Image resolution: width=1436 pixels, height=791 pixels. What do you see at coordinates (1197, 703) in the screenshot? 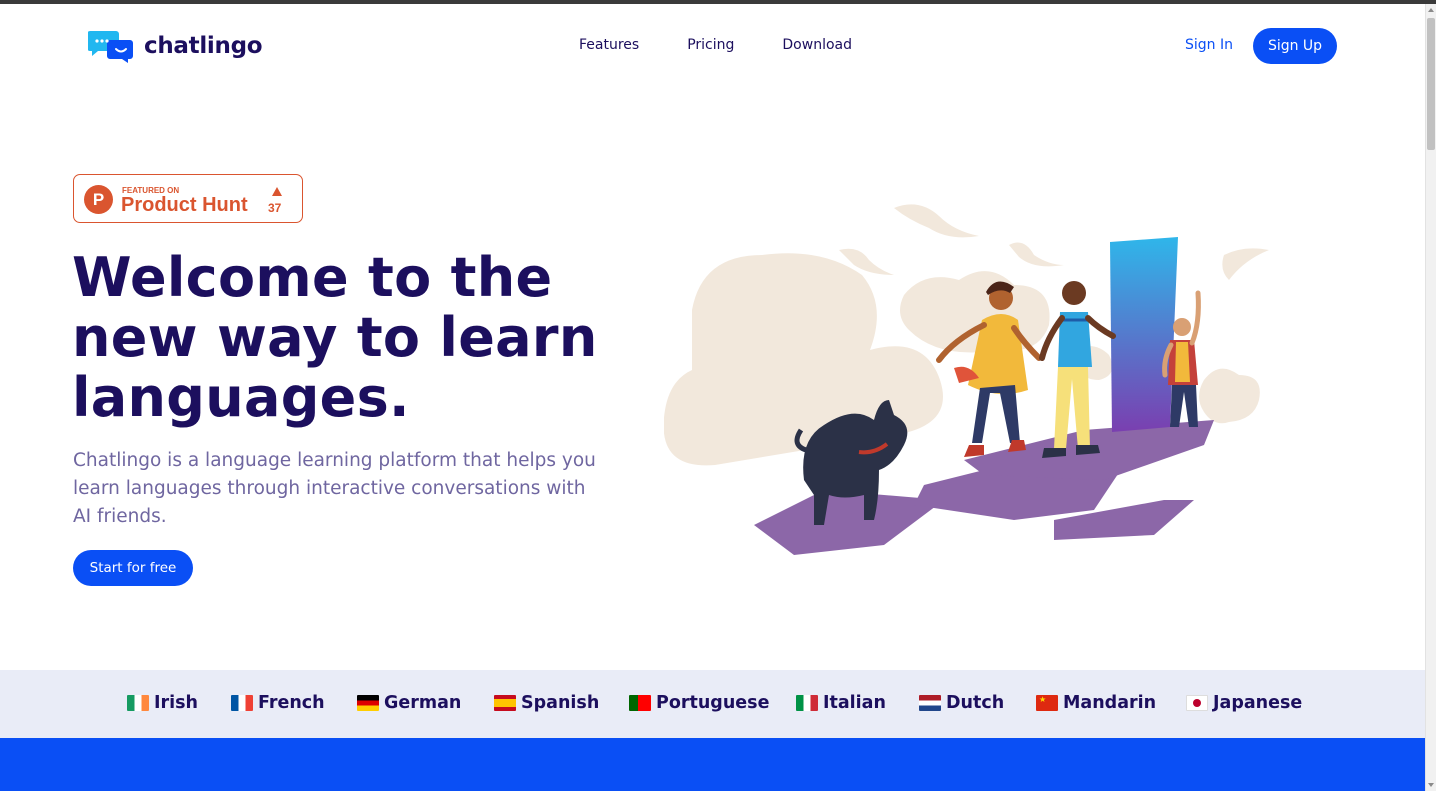
I see `flag-japan-icon` at bounding box center [1197, 703].